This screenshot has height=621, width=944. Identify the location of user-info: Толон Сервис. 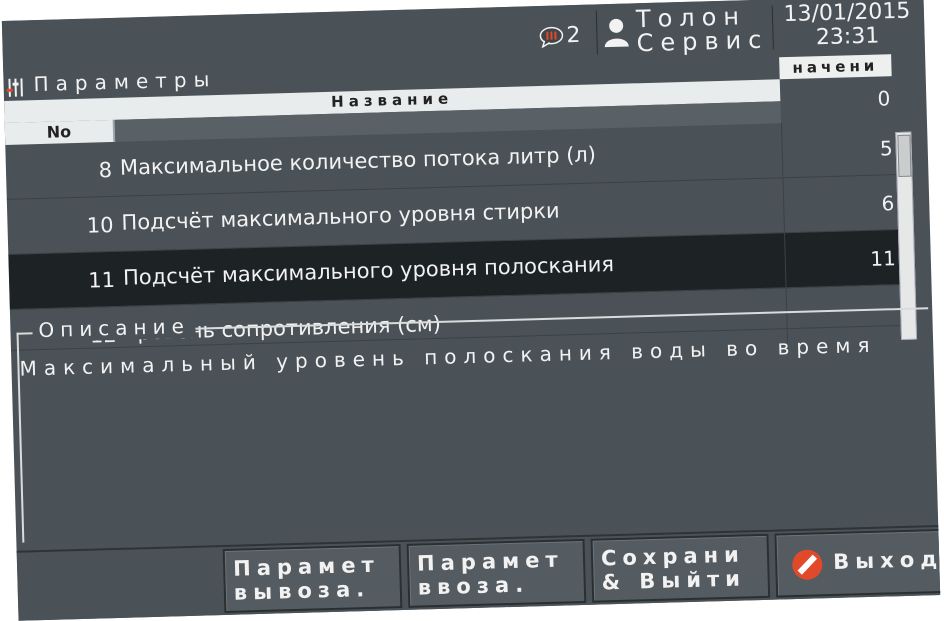
(685, 29).